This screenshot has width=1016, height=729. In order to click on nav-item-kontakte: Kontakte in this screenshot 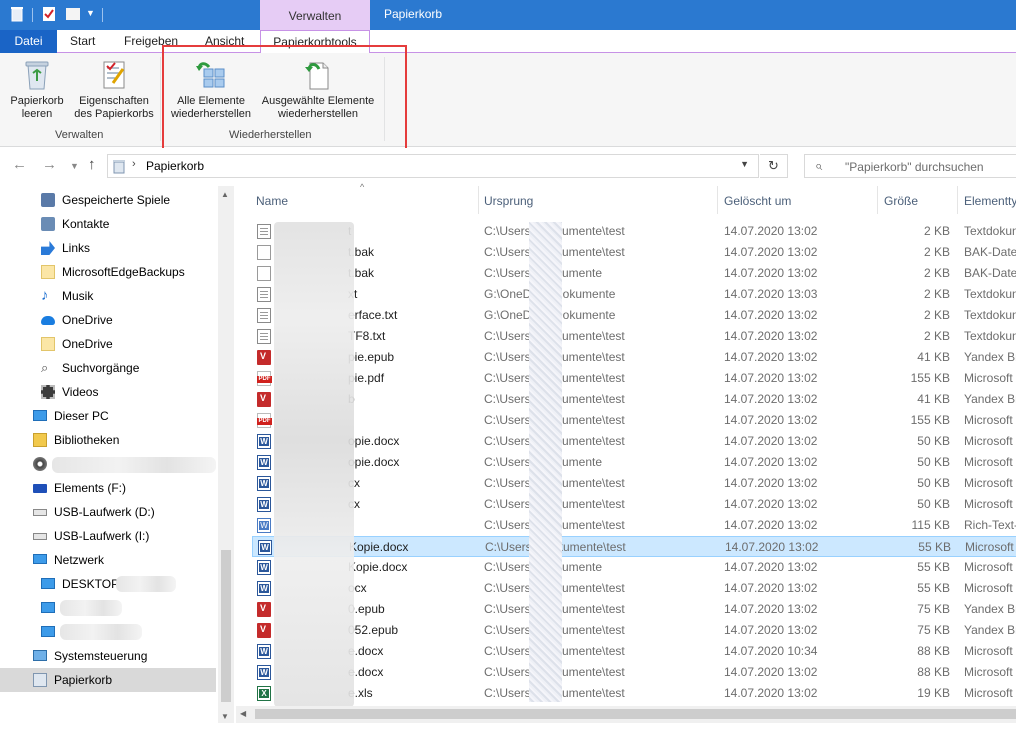, I will do `click(108, 224)`.